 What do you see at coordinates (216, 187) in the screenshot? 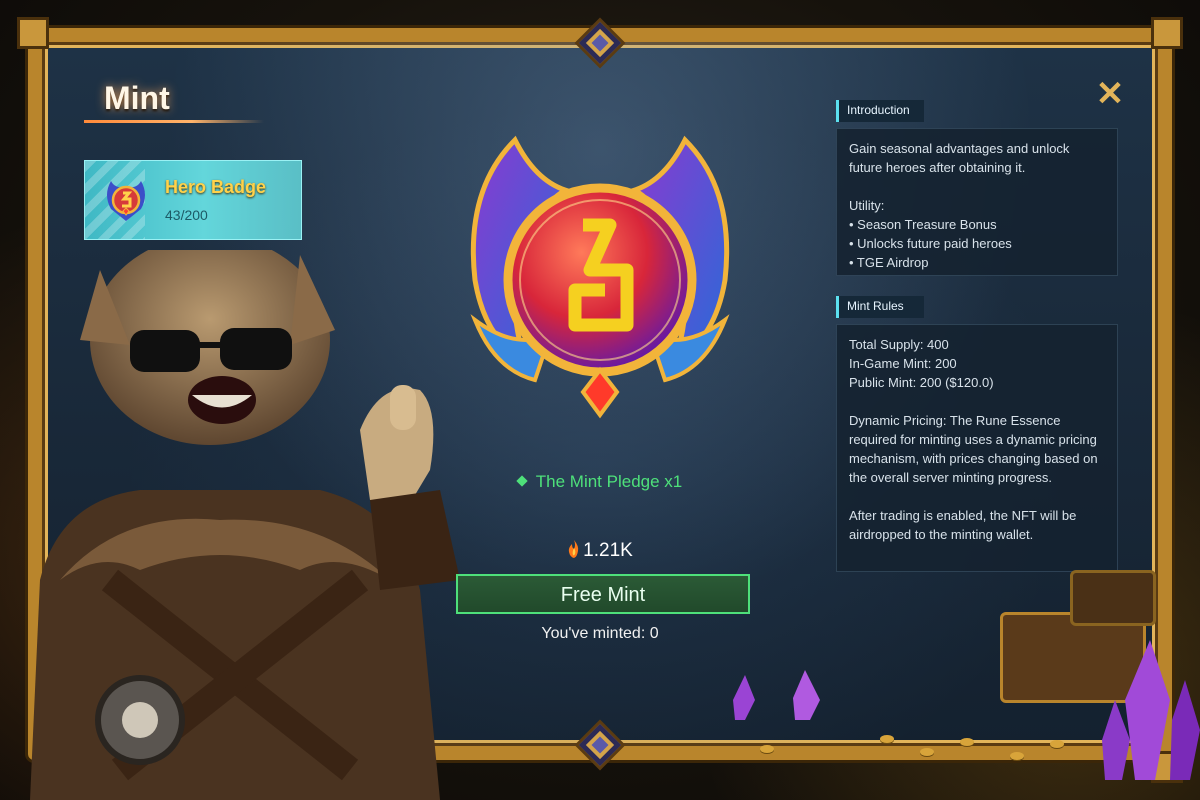
I see `badge-name: Hero Badge` at bounding box center [216, 187].